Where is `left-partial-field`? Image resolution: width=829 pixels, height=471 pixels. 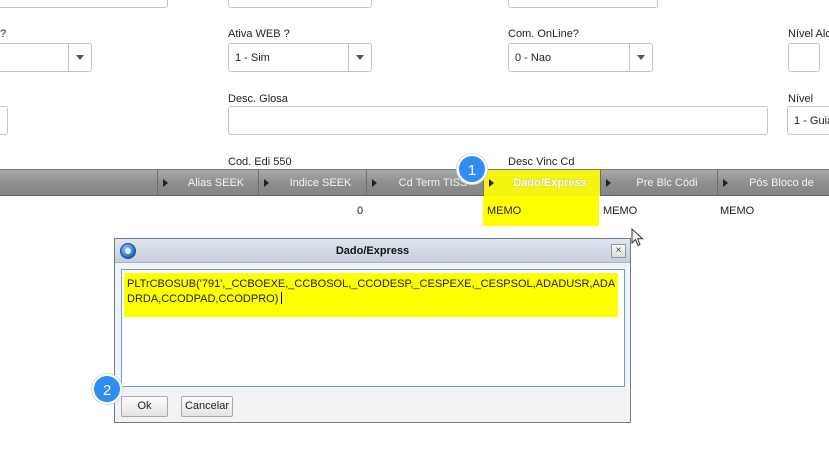
left-partial-field is located at coordinates (4, 120).